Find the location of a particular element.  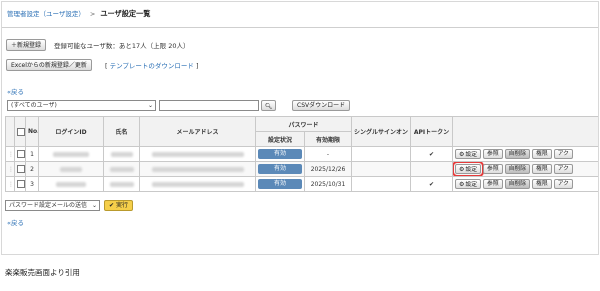

template-download-link: テンプレートのダウンロード is located at coordinates (152, 66).